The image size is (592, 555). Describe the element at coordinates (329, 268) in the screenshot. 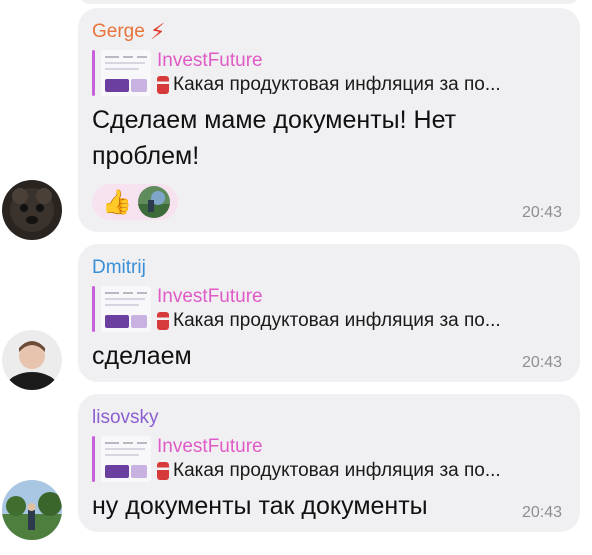

I see `sender-name: Dmitrij` at that location.